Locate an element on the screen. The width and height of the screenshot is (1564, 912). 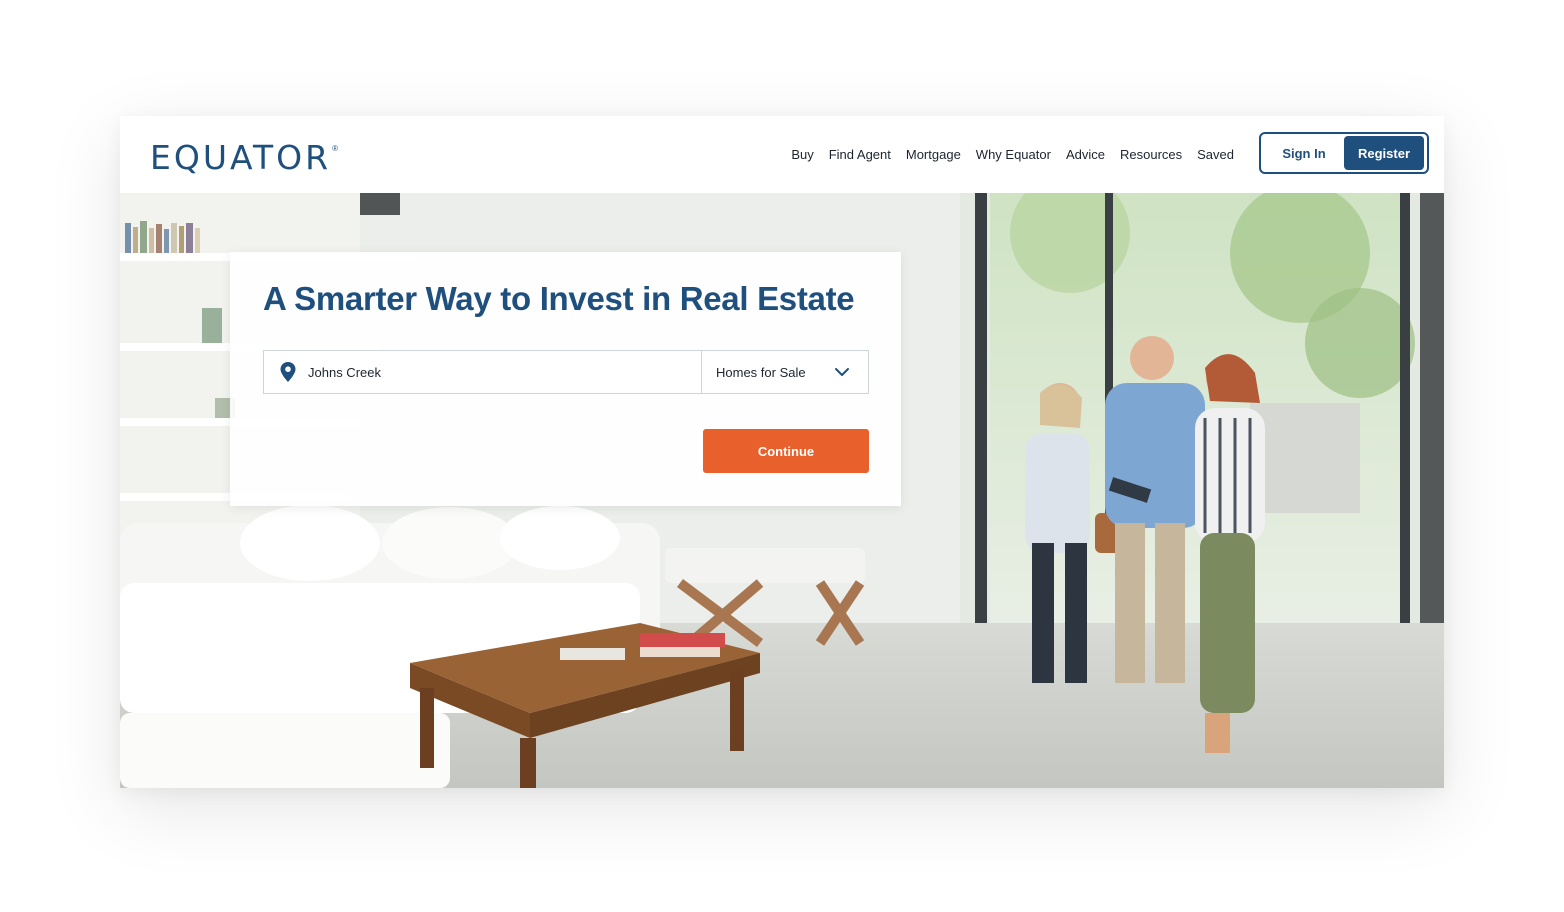
equator-logo: EQUATOR ® is located at coordinates (244, 158).